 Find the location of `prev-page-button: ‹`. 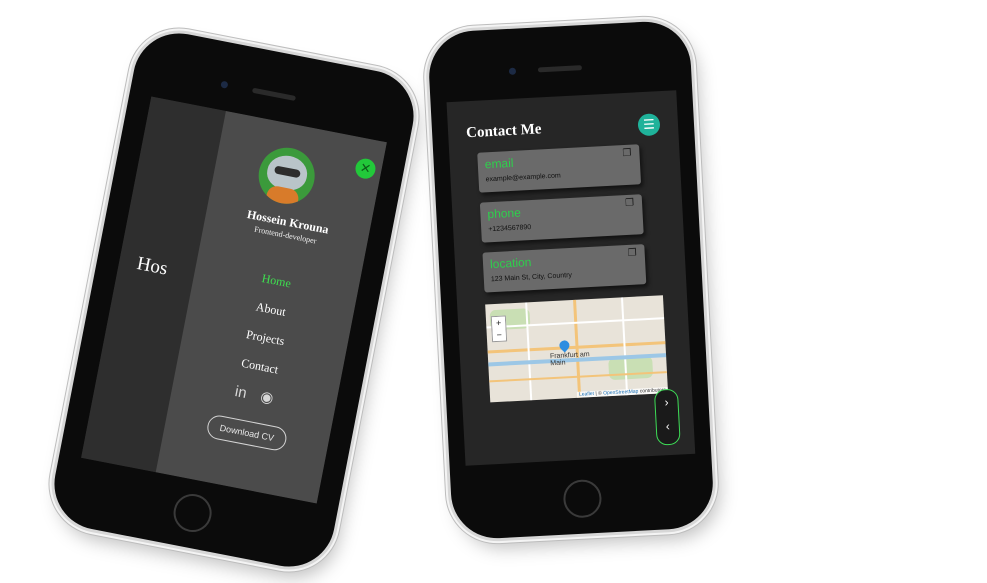

prev-page-button: ‹ is located at coordinates (667, 426).